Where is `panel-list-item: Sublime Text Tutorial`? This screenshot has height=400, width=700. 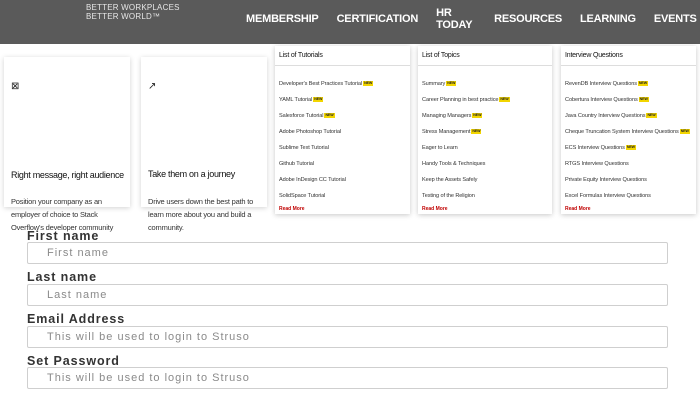
panel-list-item: Sublime Text Tutorial is located at coordinates (326, 148).